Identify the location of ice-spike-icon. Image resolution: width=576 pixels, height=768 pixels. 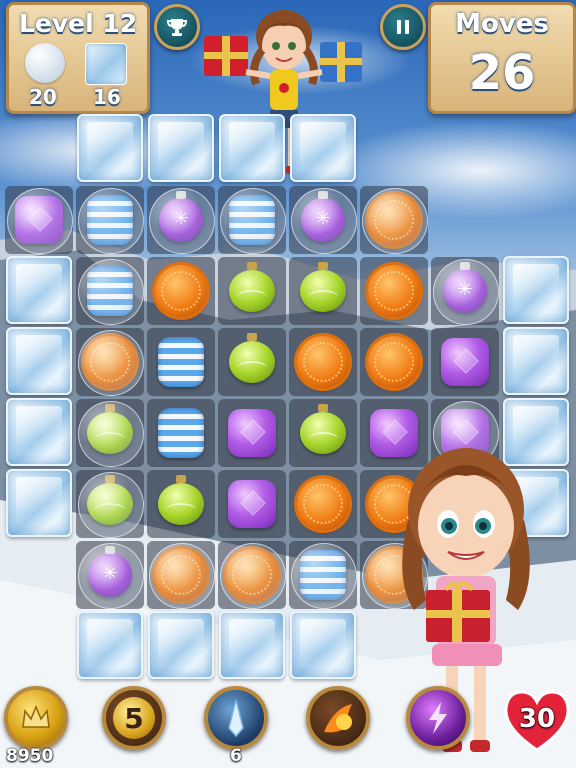
(236, 718).